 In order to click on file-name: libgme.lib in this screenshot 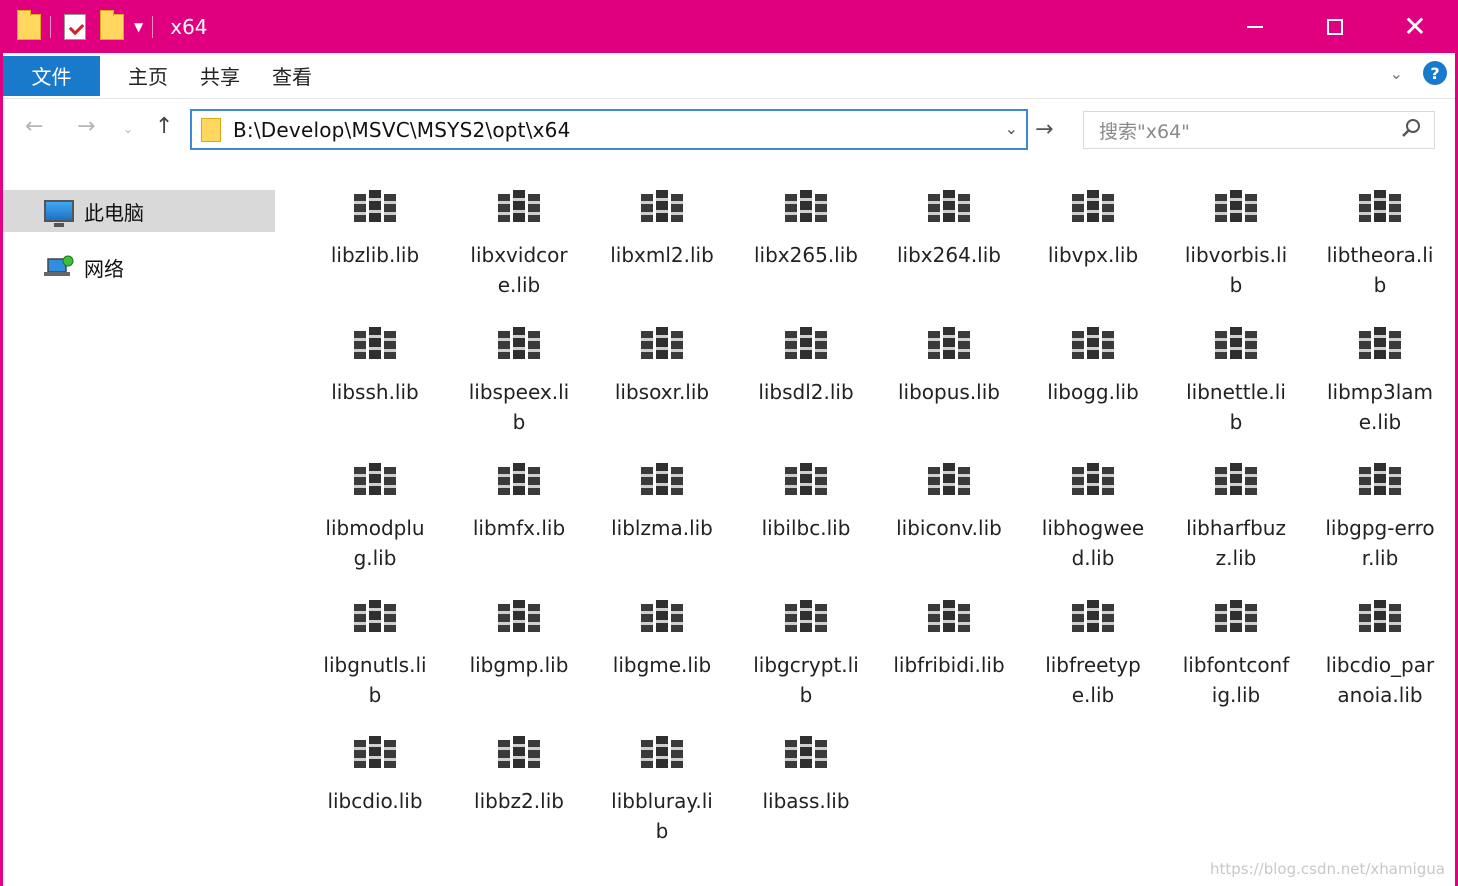, I will do `click(662, 665)`.